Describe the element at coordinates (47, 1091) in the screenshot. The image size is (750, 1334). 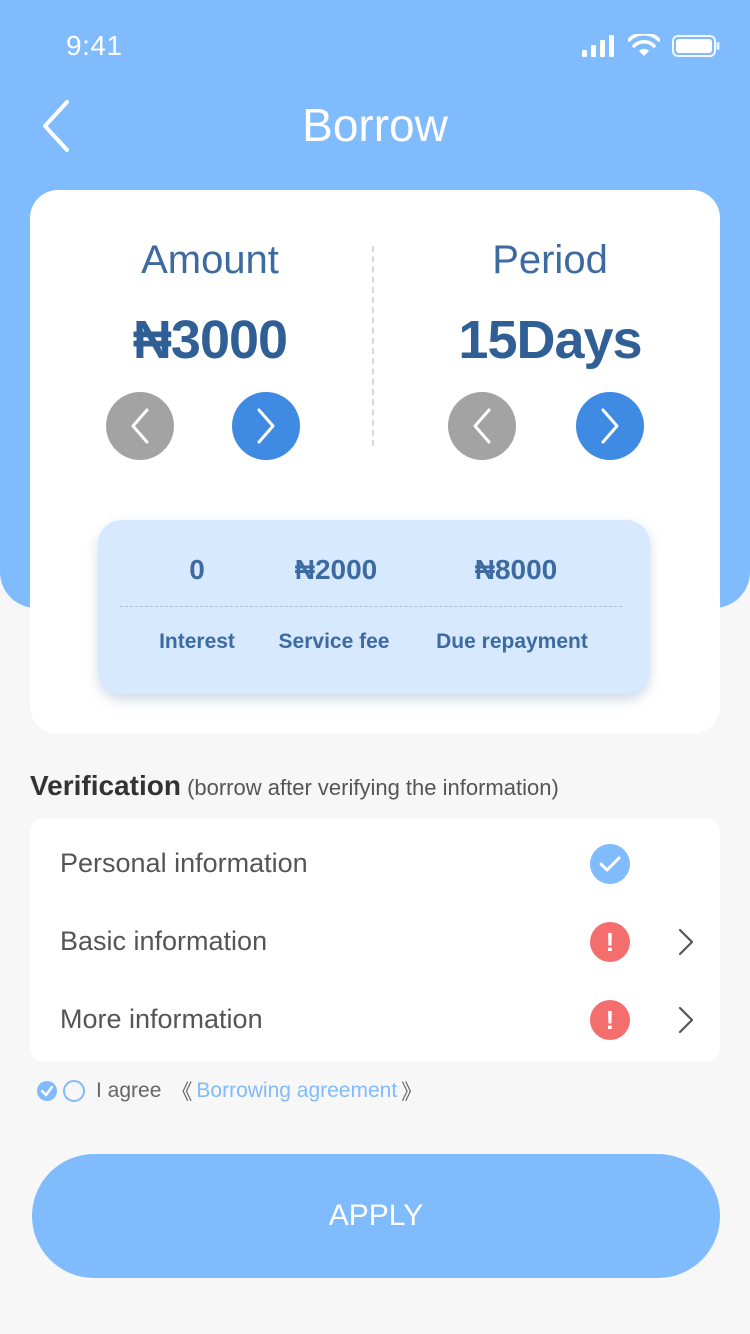
I see `agree-checkbox-checked` at that location.